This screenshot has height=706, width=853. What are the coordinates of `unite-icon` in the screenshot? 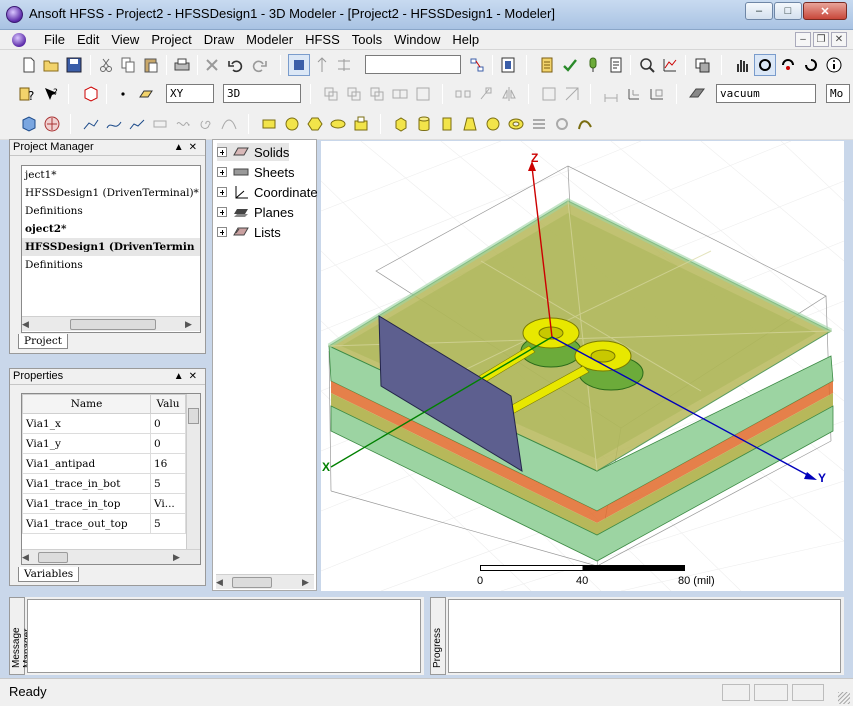 It's located at (331, 94).